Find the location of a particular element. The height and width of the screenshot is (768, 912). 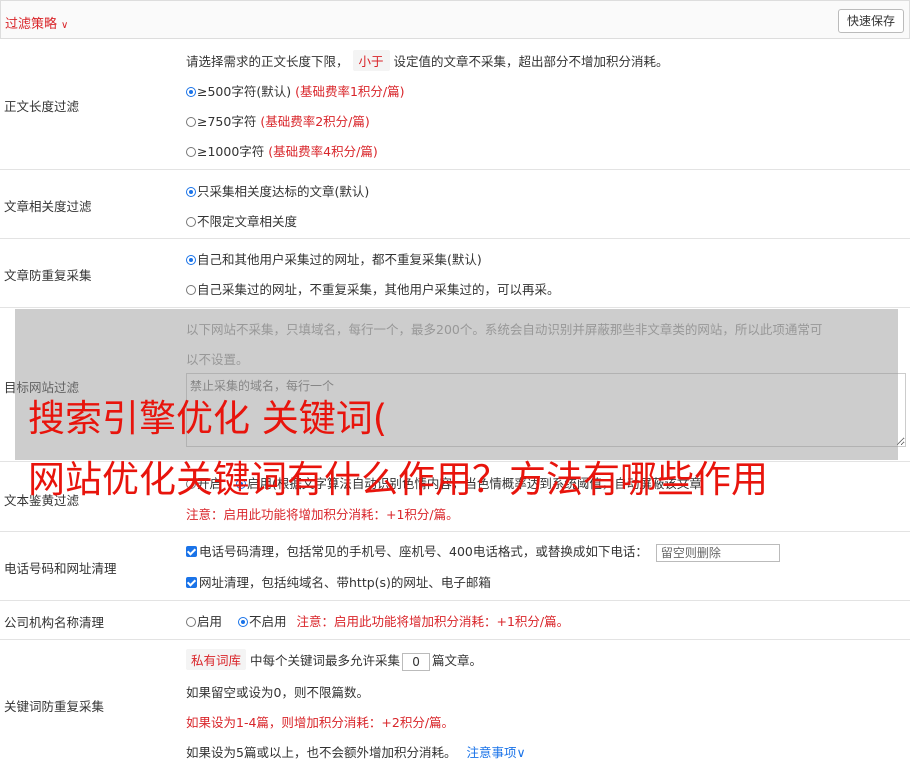

headline-line-1: 搜索引擎优化 关键词( is located at coordinates (208, 418).